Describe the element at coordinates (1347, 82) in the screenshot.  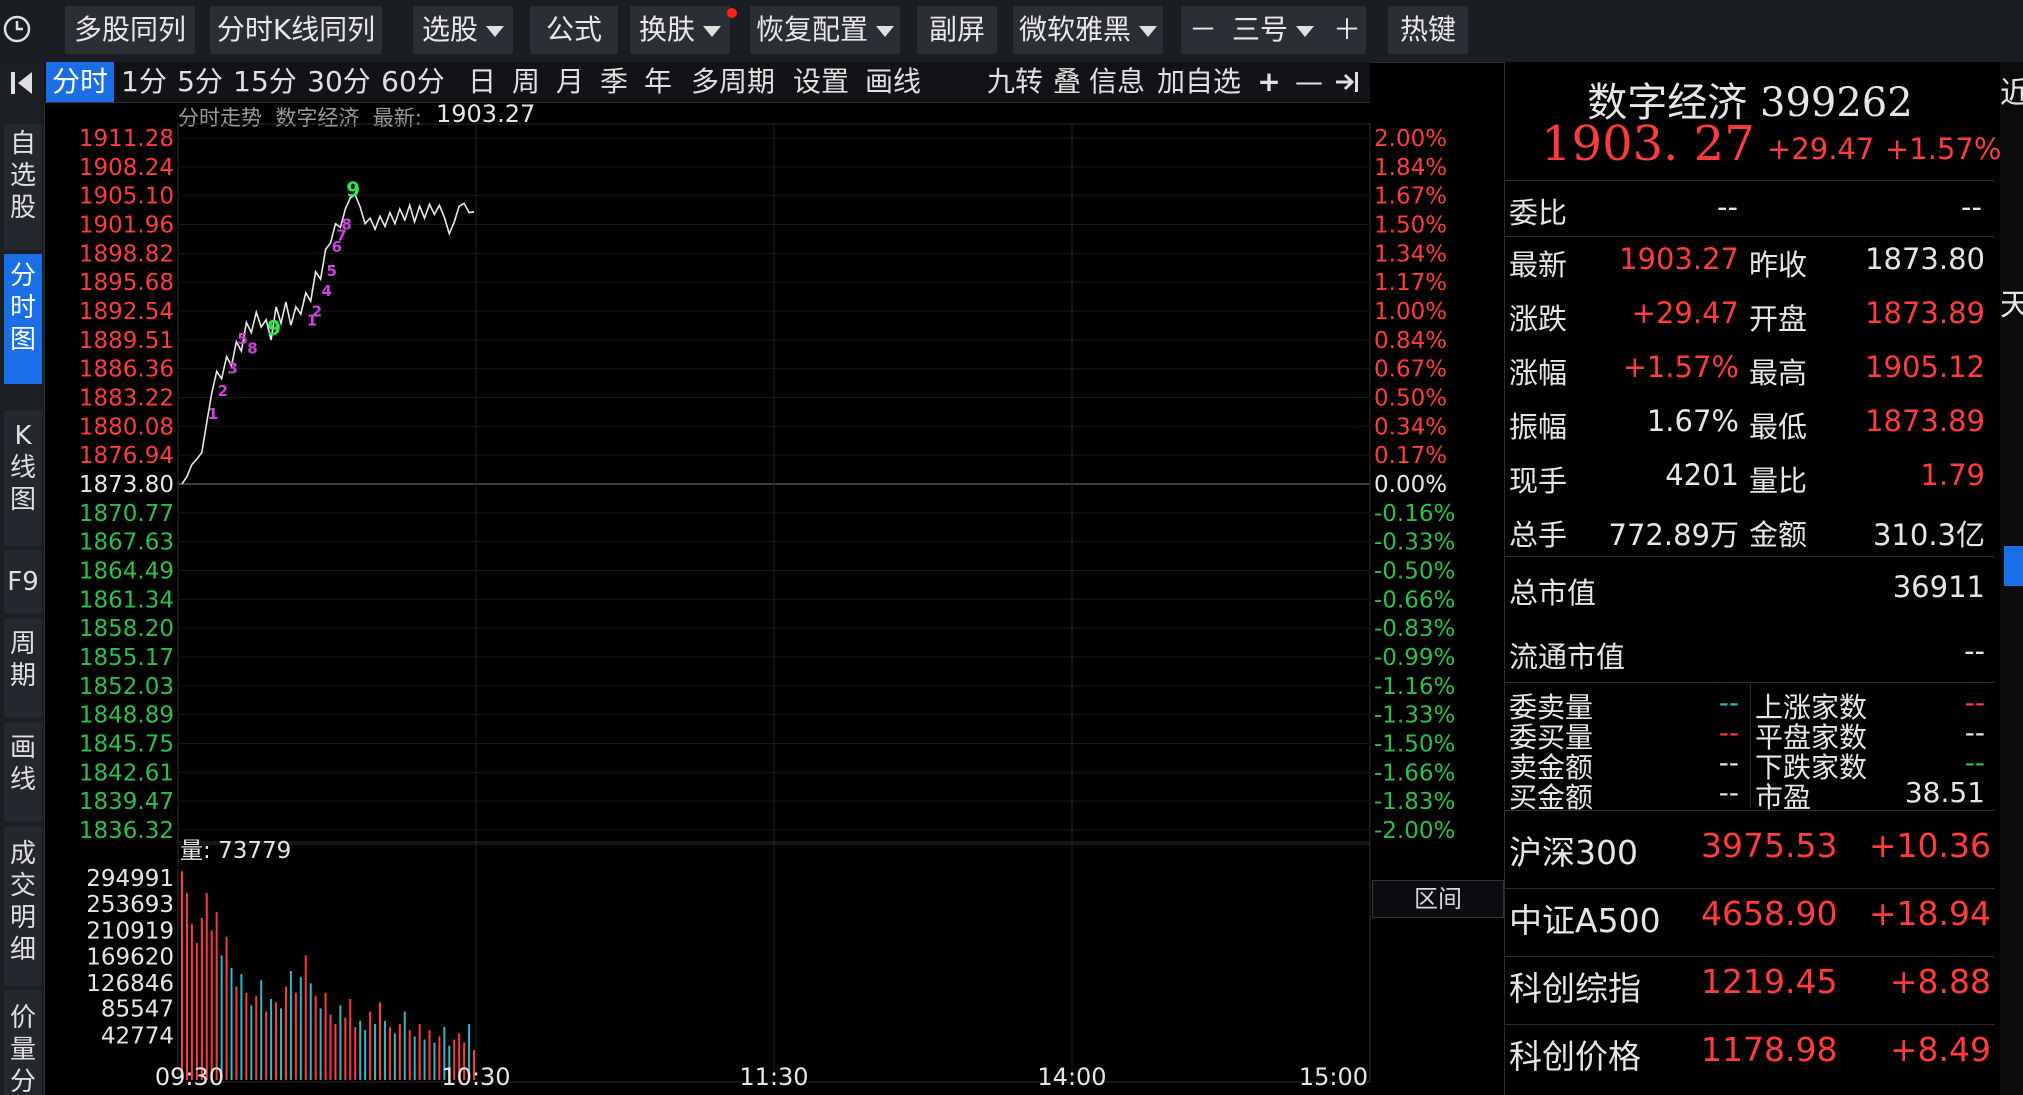
I see `collapse-panel-icon` at that location.